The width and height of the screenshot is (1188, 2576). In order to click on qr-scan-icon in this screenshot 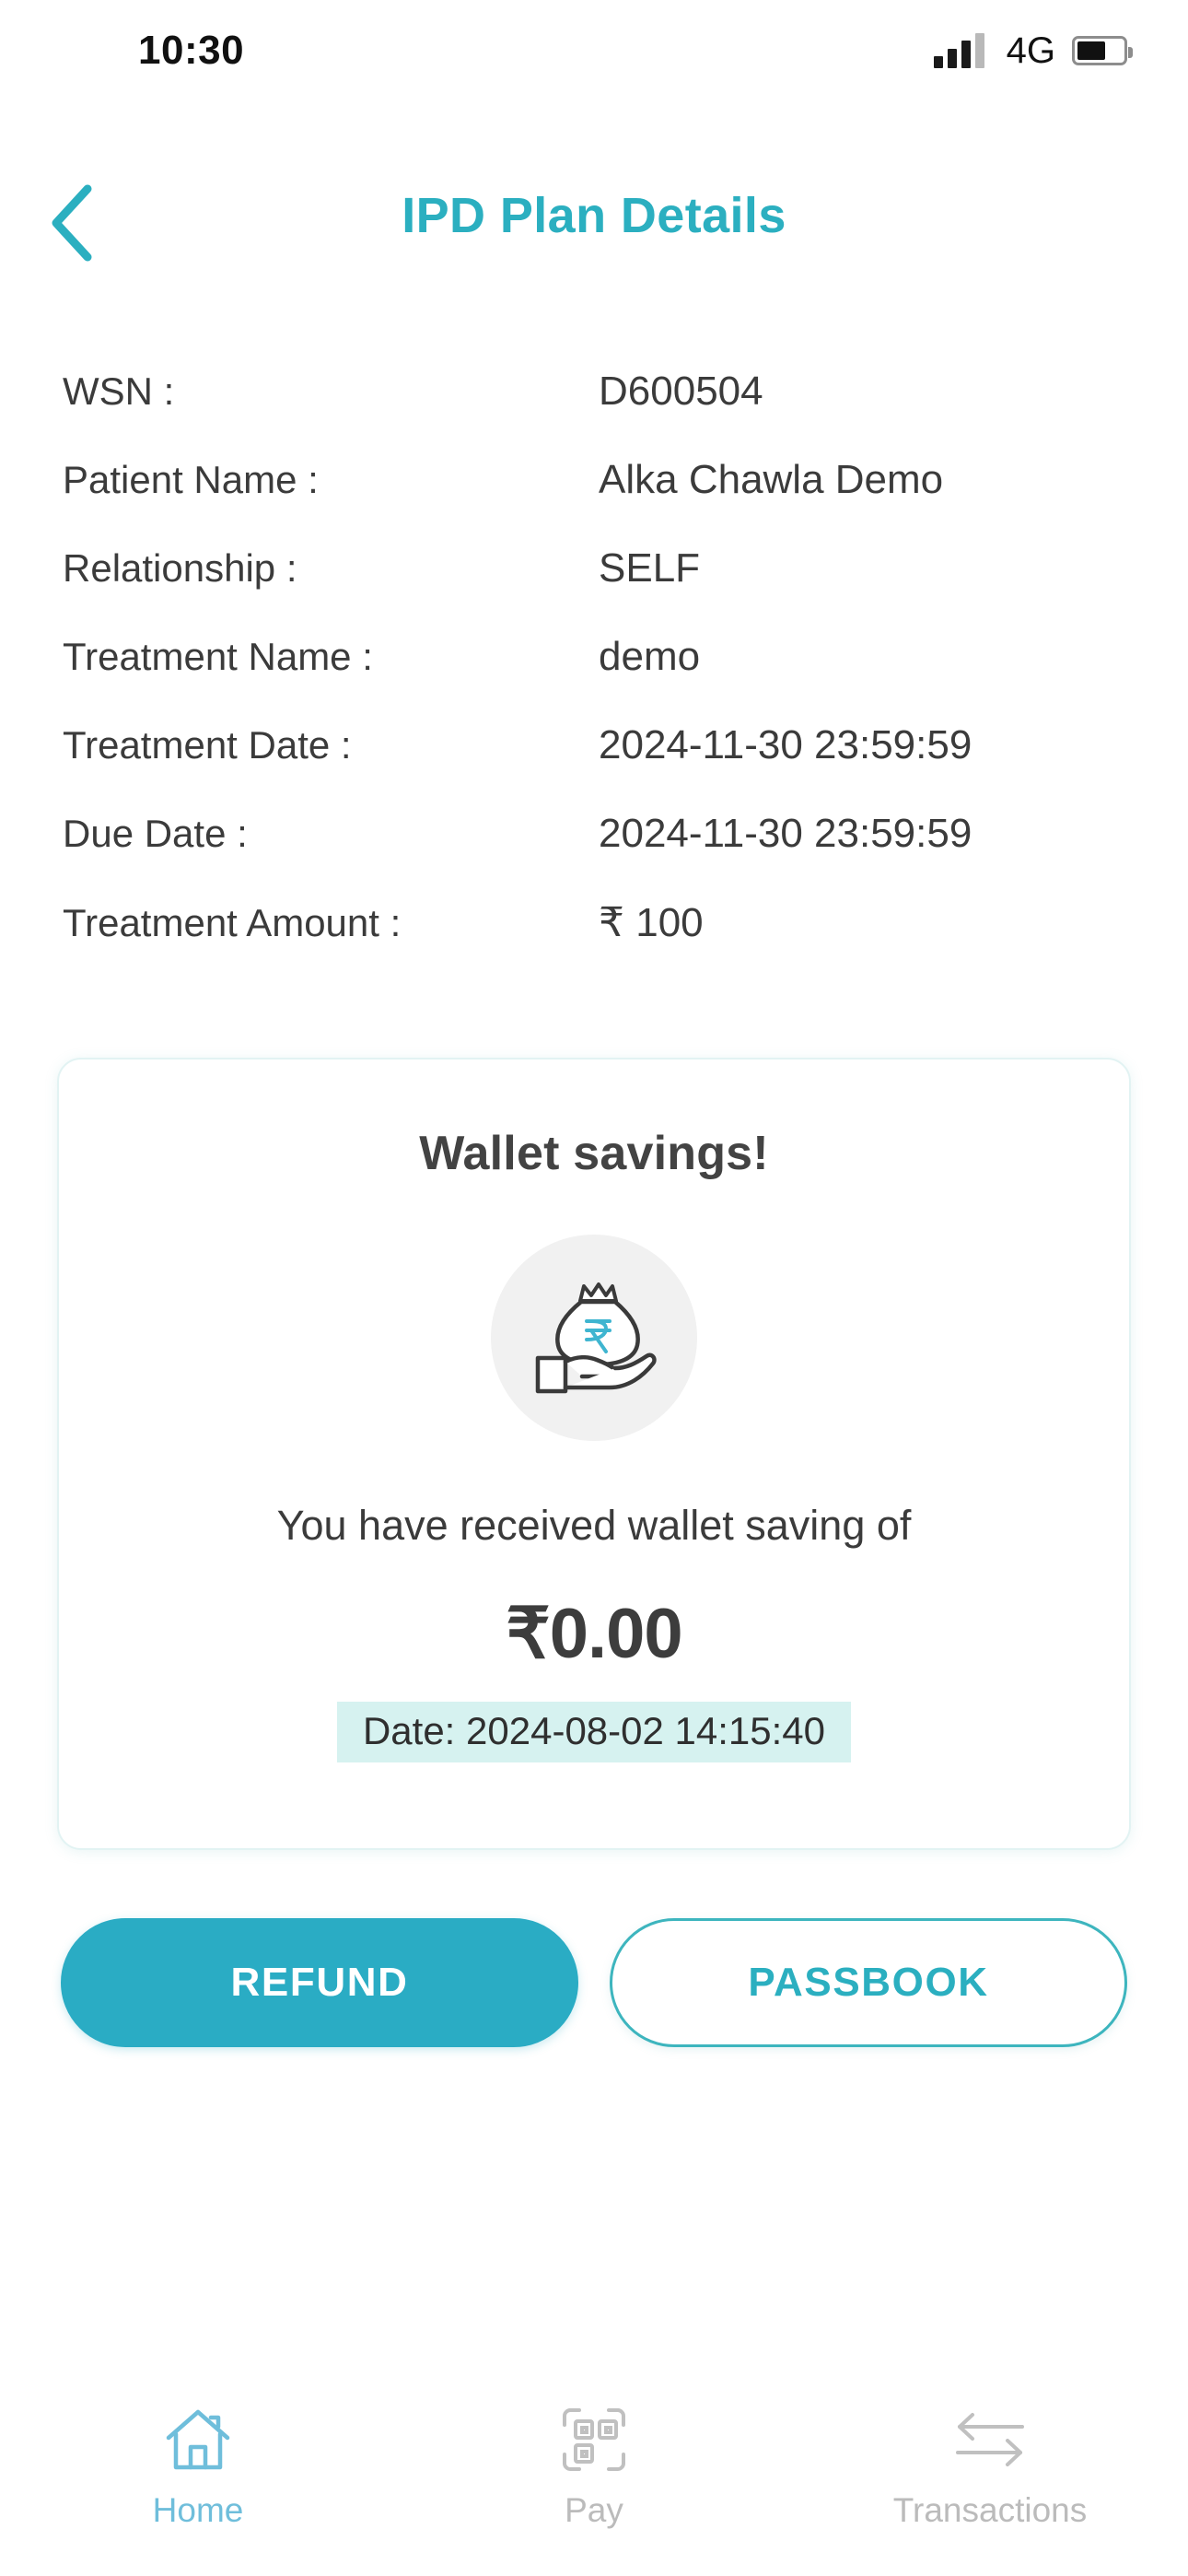, I will do `click(594, 2439)`.